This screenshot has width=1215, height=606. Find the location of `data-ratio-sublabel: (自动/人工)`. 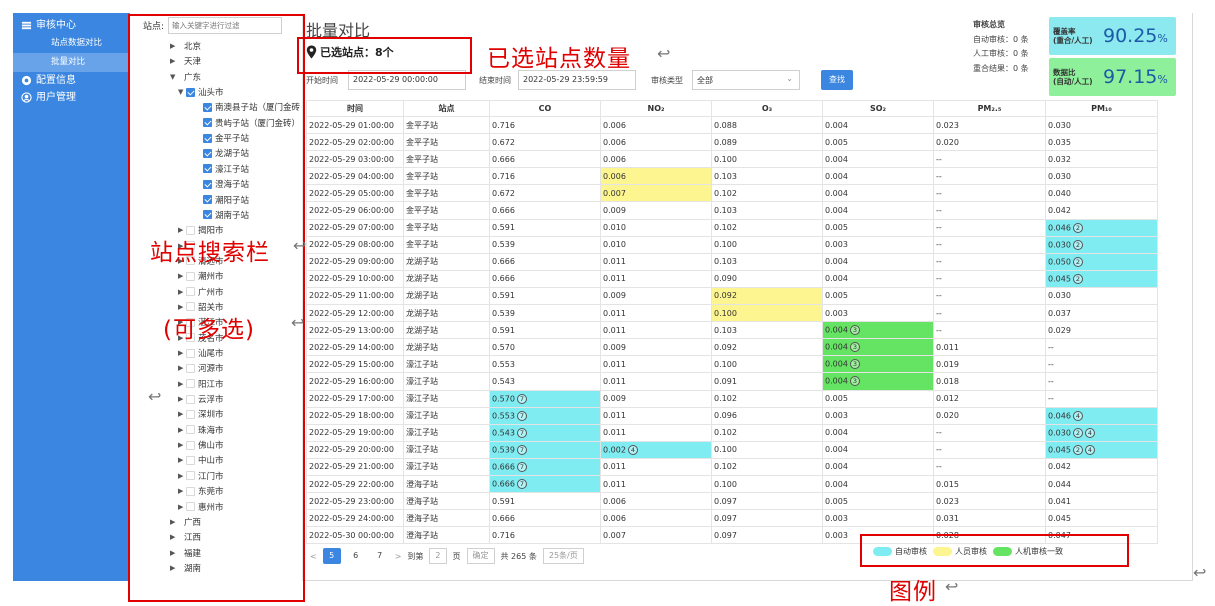

data-ratio-sublabel: (自动/人工) is located at coordinates (1073, 81).